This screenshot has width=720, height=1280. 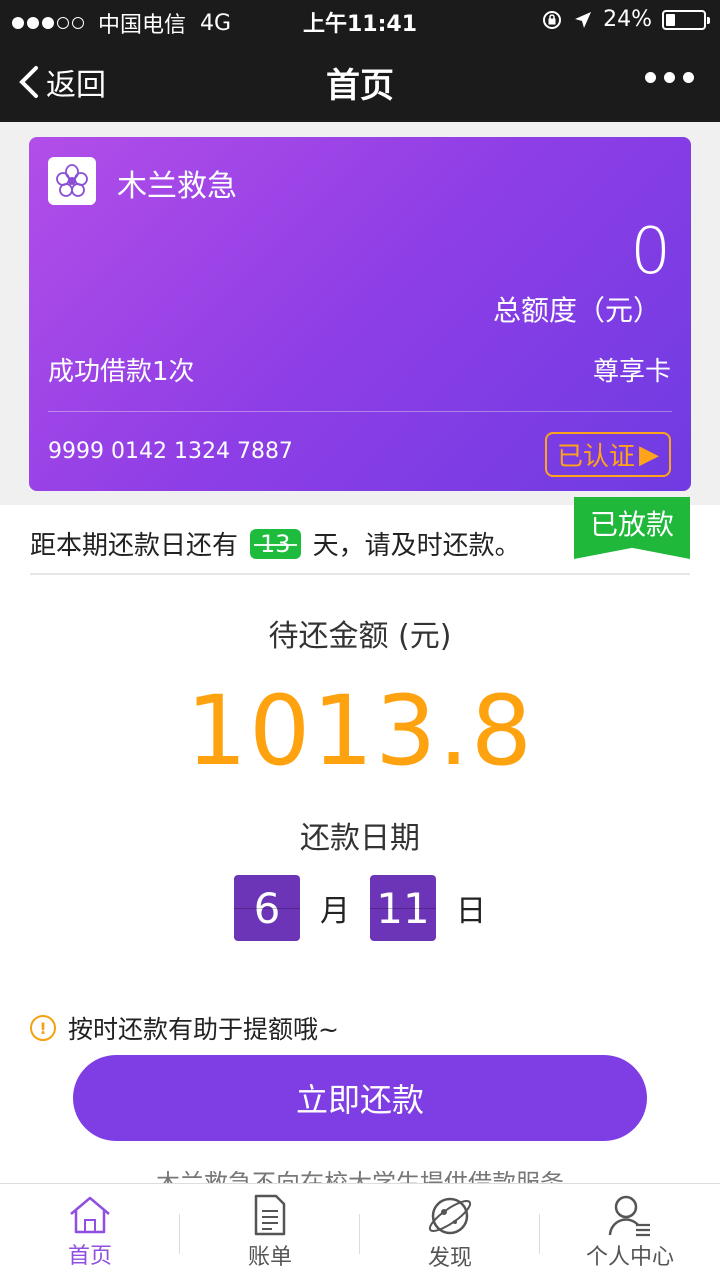 What do you see at coordinates (89, 1256) in the screenshot?
I see `tab-home-label: 首页` at bounding box center [89, 1256].